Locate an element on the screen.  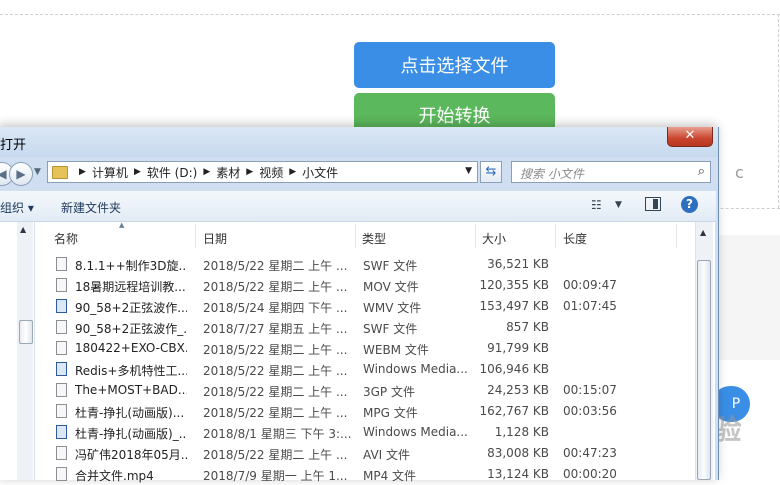
close-button: ✕ is located at coordinates (690, 137).